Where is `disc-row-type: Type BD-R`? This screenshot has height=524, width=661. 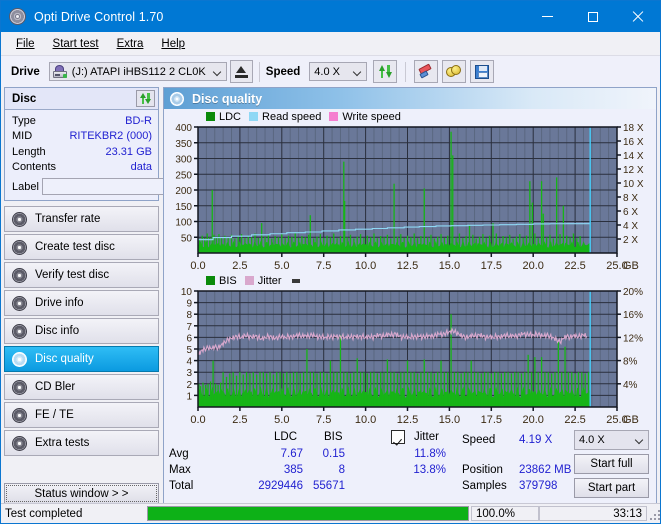
disc-row-type: Type BD-R is located at coordinates (82, 121).